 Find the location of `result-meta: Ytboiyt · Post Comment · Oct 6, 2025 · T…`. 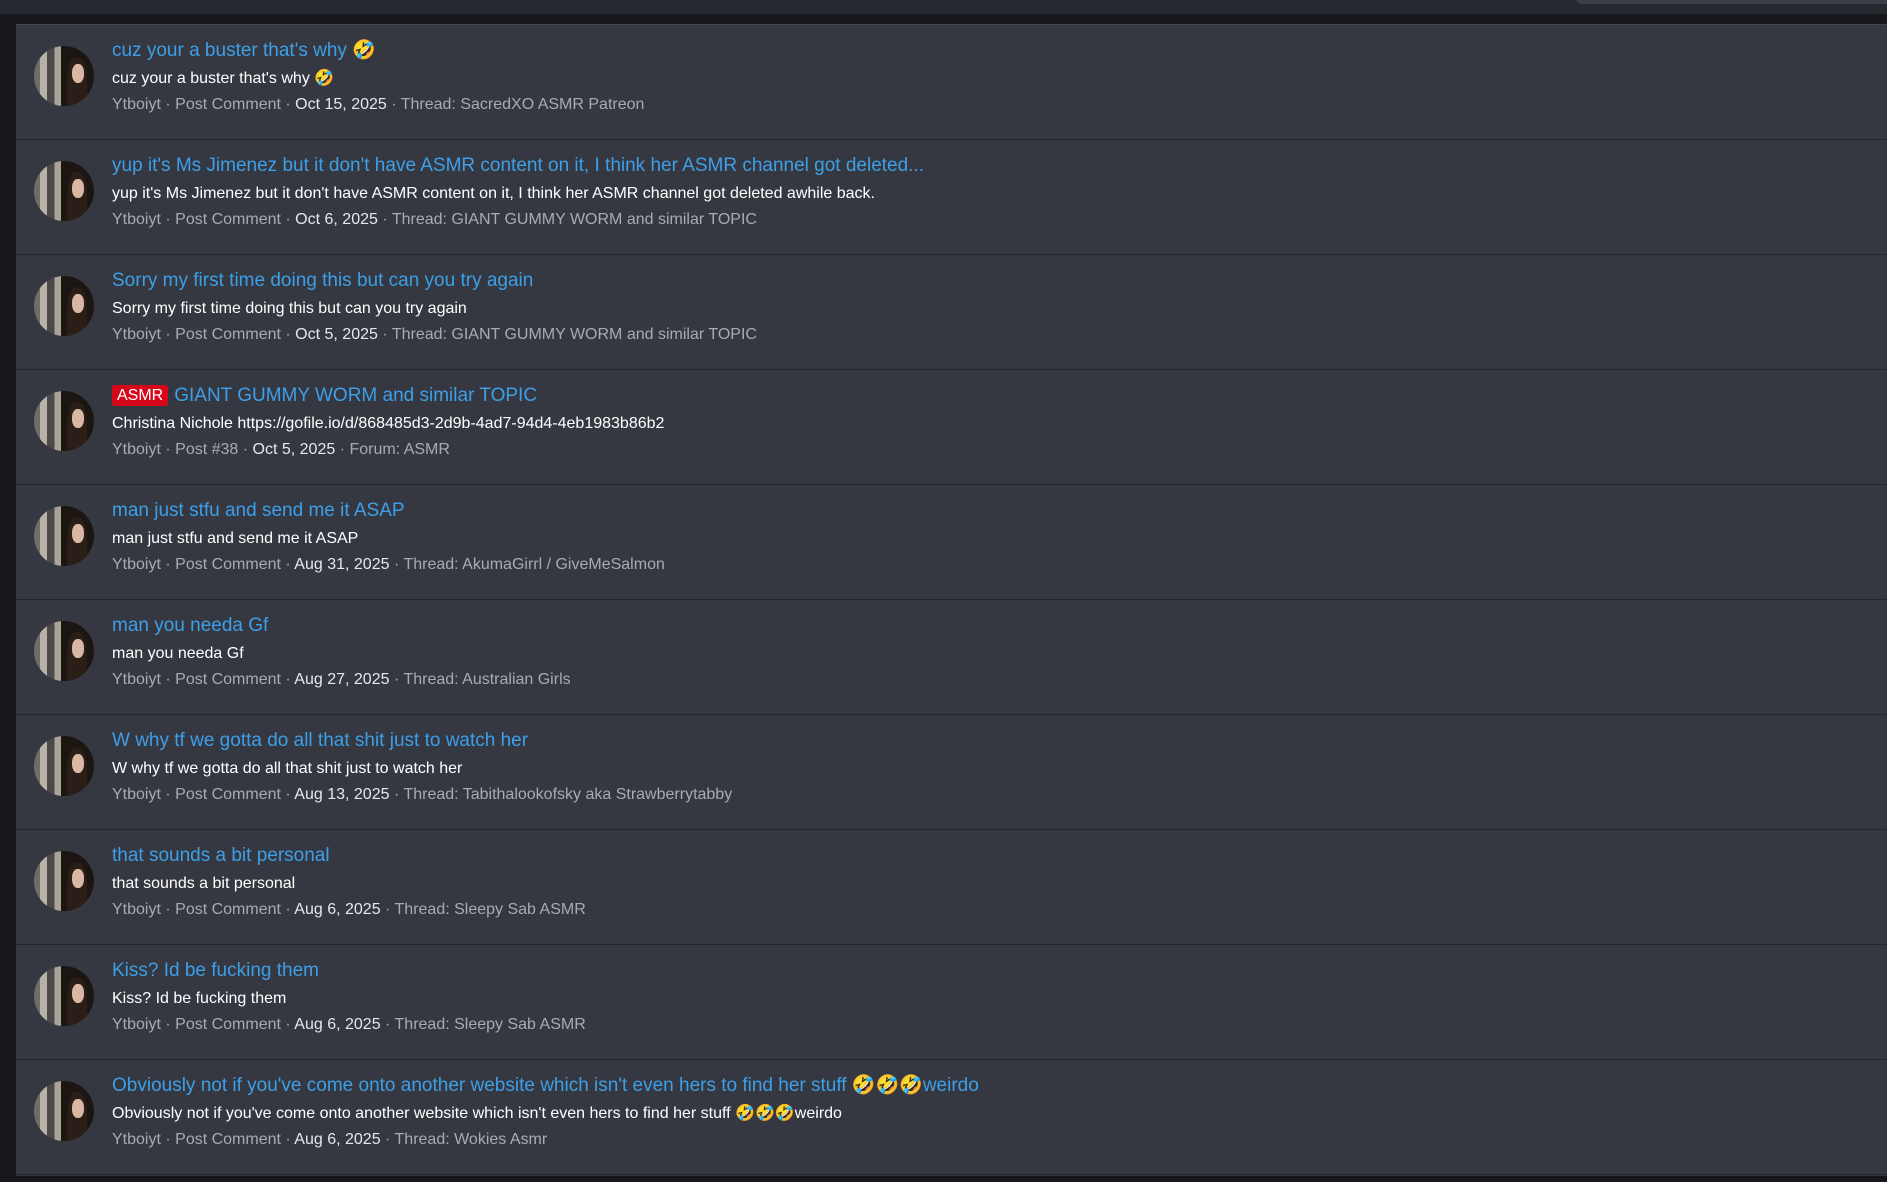

result-meta: Ytboiyt · Post Comment · Oct 6, 2025 · T… is located at coordinates (434, 219).